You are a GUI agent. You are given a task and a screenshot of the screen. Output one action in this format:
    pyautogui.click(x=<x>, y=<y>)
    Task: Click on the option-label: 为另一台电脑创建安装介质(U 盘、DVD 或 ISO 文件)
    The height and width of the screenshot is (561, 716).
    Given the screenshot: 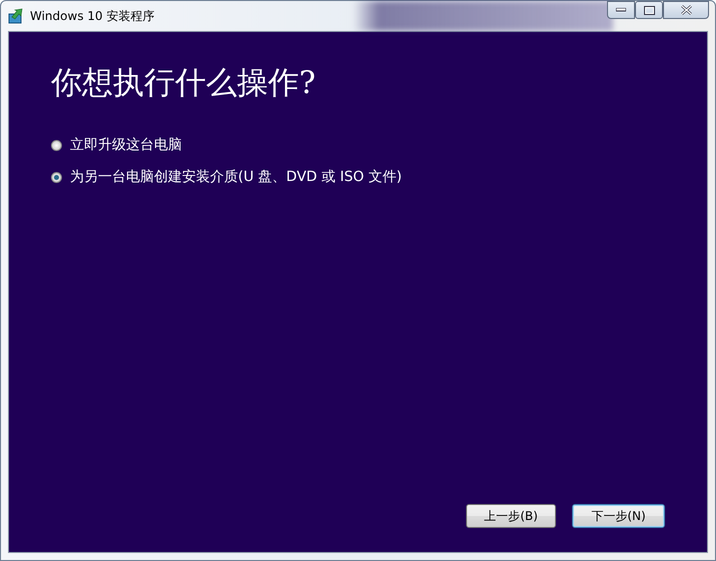 What is the action you would take?
    pyautogui.click(x=236, y=177)
    